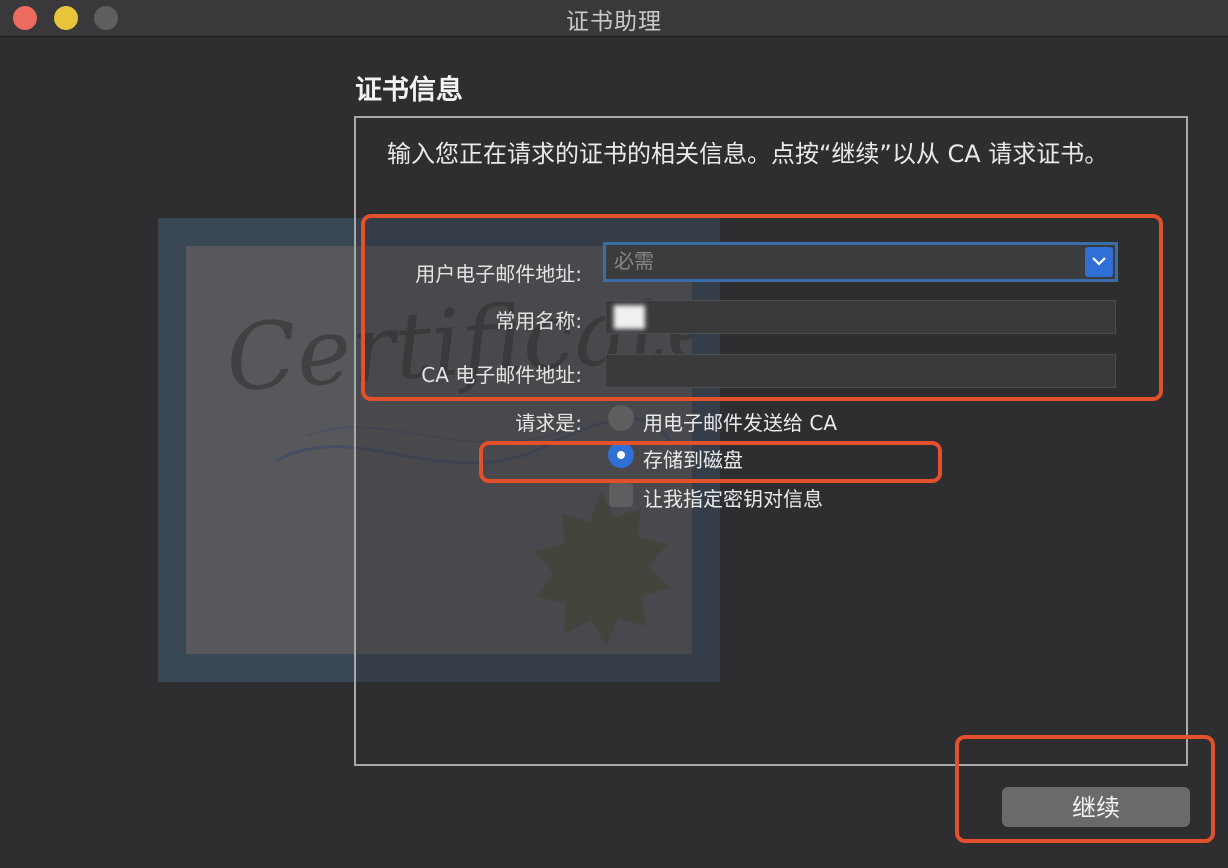 This screenshot has height=868, width=1228. I want to click on window-title: 证书助理, so click(614, 22).